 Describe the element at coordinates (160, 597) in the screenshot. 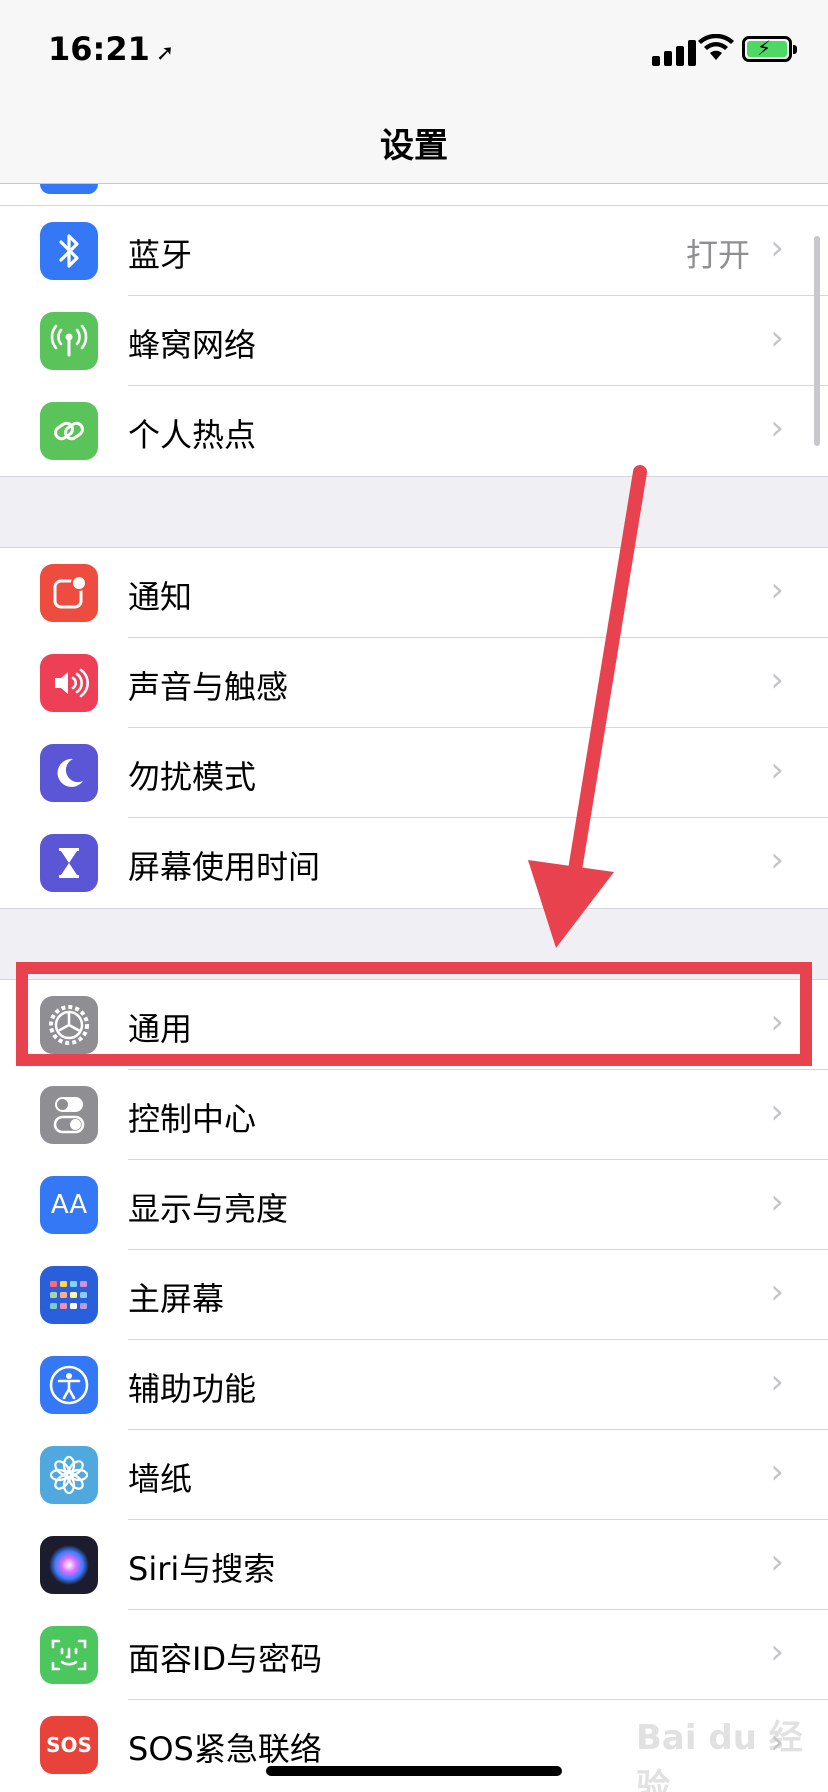

I see `row-label: 通知` at that location.